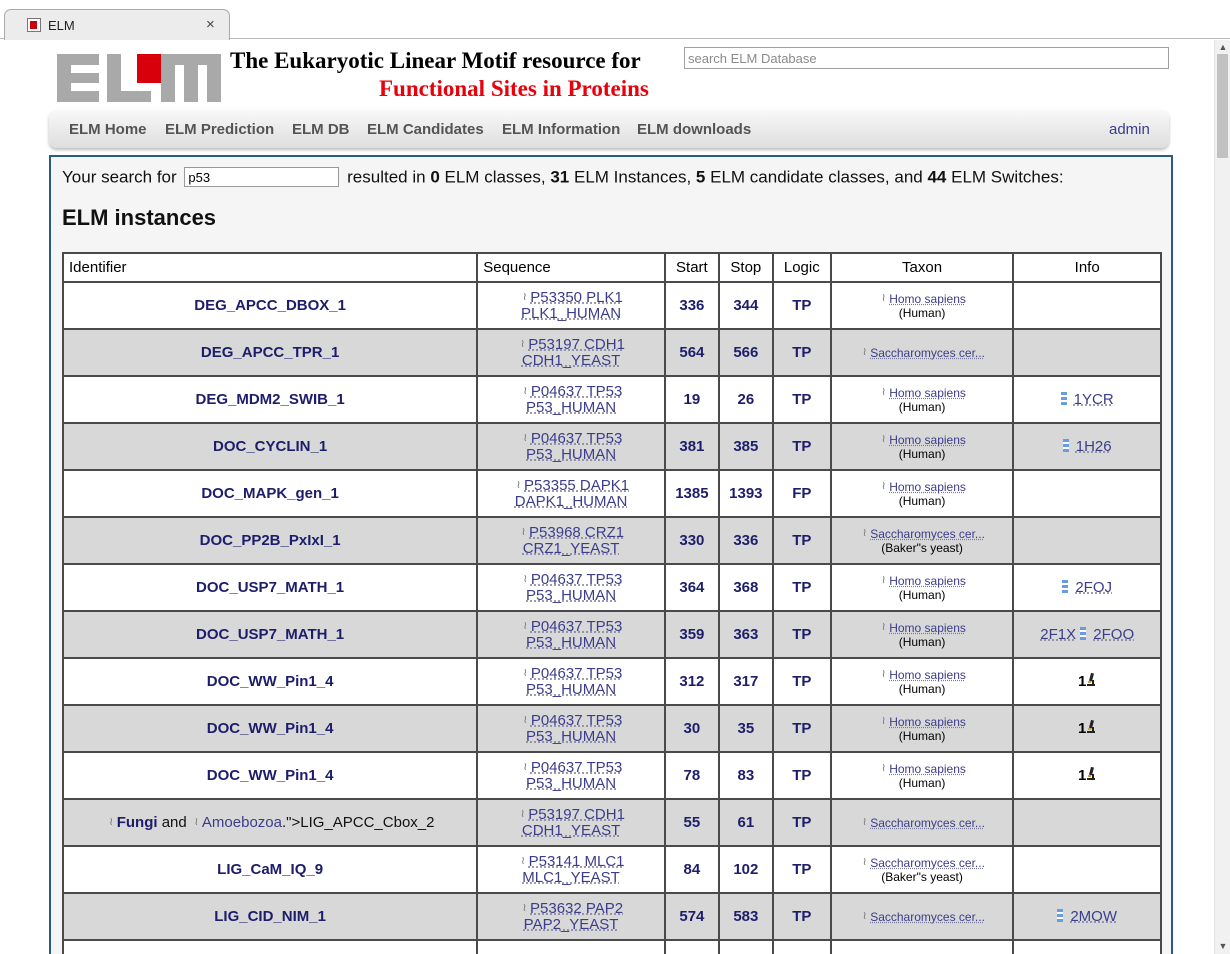 This screenshot has height=954, width=1230. Describe the element at coordinates (576, 485) in the screenshot. I see `uniprot-link: P53355 DAPK1` at that location.